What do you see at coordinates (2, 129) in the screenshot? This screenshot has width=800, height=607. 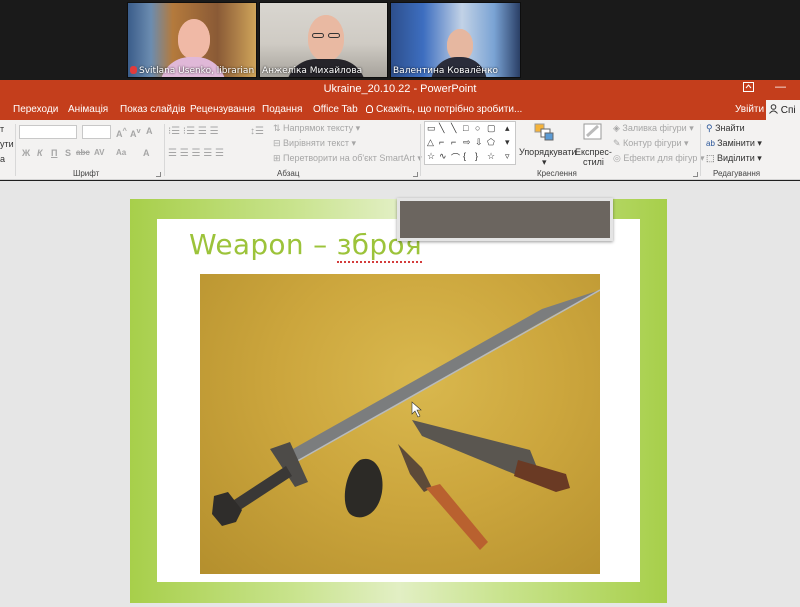 I see `clipboard-item: т` at bounding box center [2, 129].